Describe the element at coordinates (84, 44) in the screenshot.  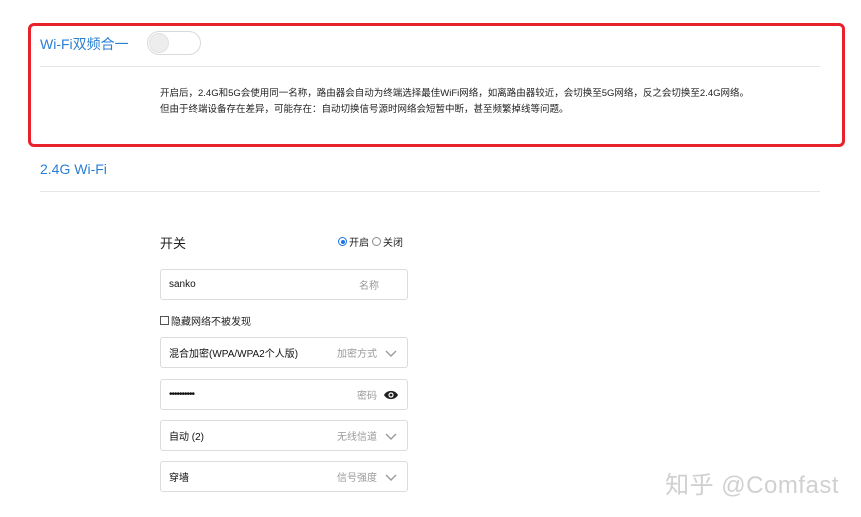
I see `dual-band-title: Wi-Fi双频合一` at that location.